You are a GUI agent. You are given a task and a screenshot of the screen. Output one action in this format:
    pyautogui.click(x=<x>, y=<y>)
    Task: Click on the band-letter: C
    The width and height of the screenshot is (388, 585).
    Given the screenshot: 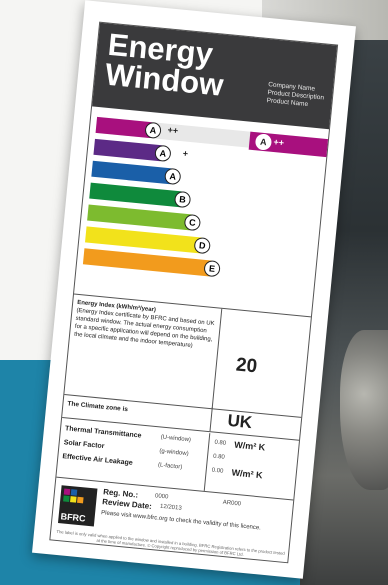 What is the action you would take?
    pyautogui.click(x=192, y=222)
    